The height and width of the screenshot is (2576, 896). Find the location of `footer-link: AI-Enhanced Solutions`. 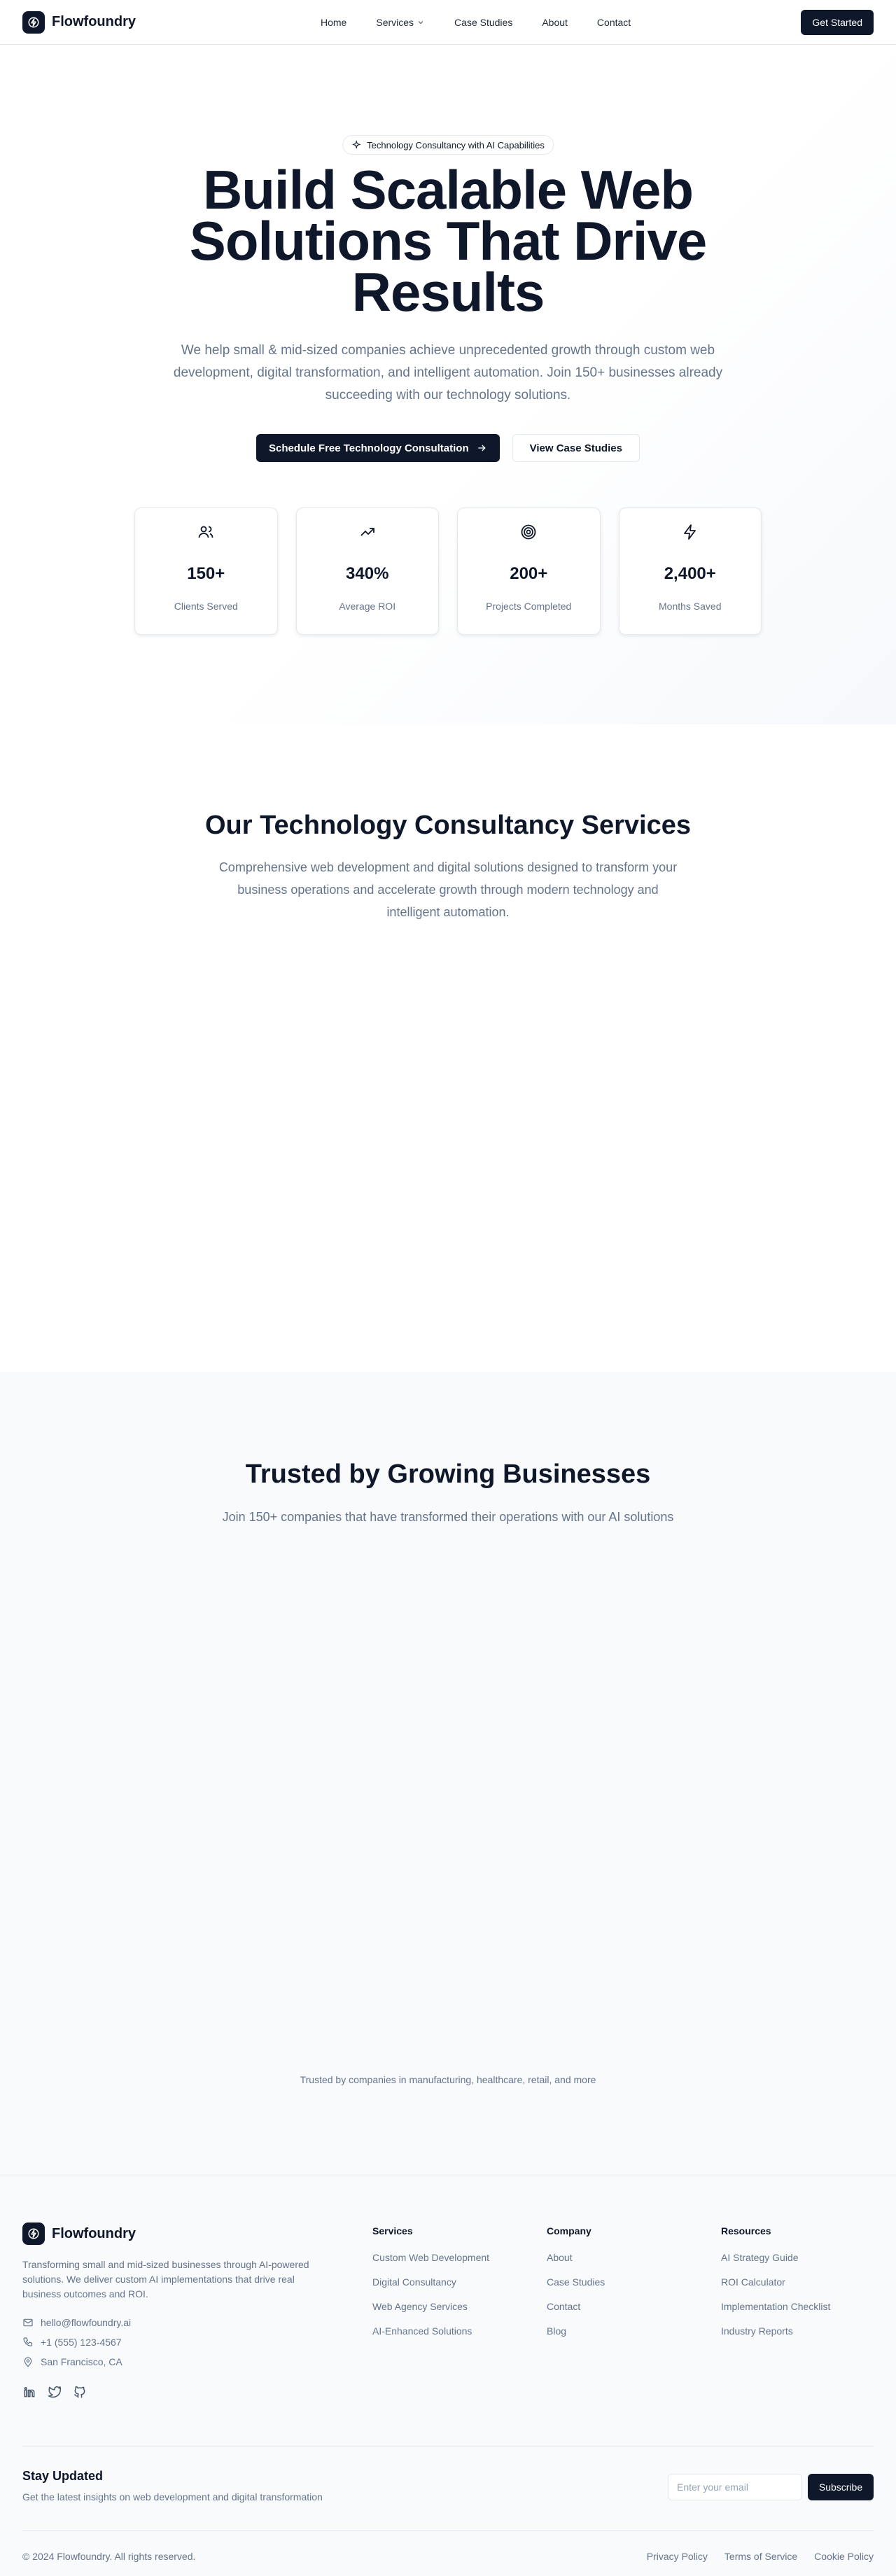

footer-link: AI-Enhanced Solutions is located at coordinates (430, 2331).